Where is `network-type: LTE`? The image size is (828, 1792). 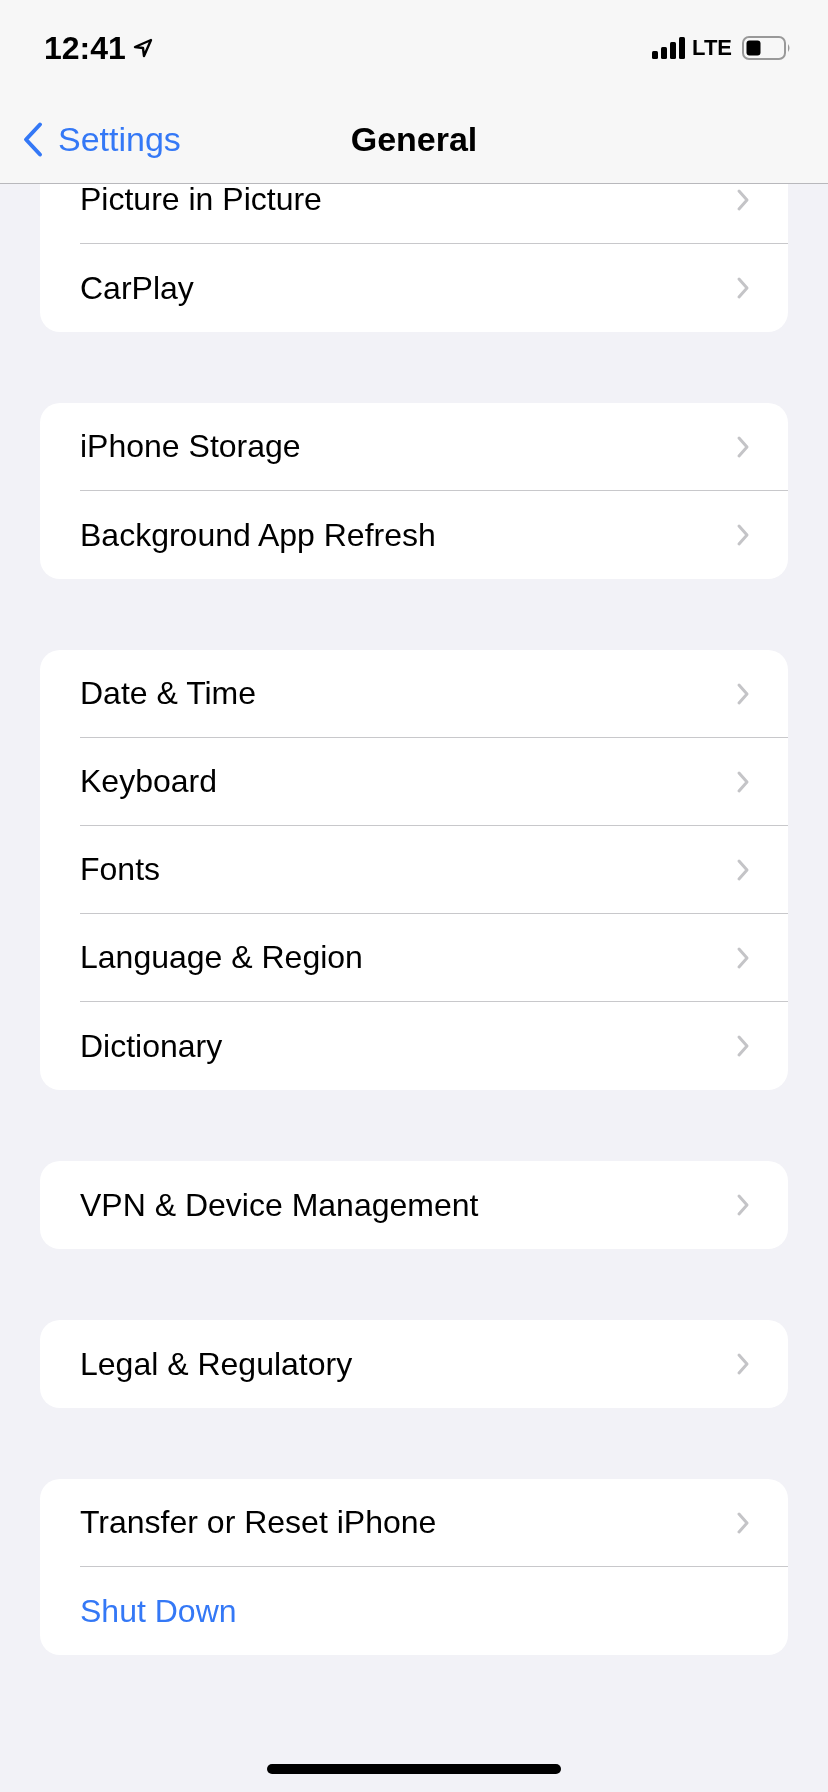 network-type: LTE is located at coordinates (712, 48).